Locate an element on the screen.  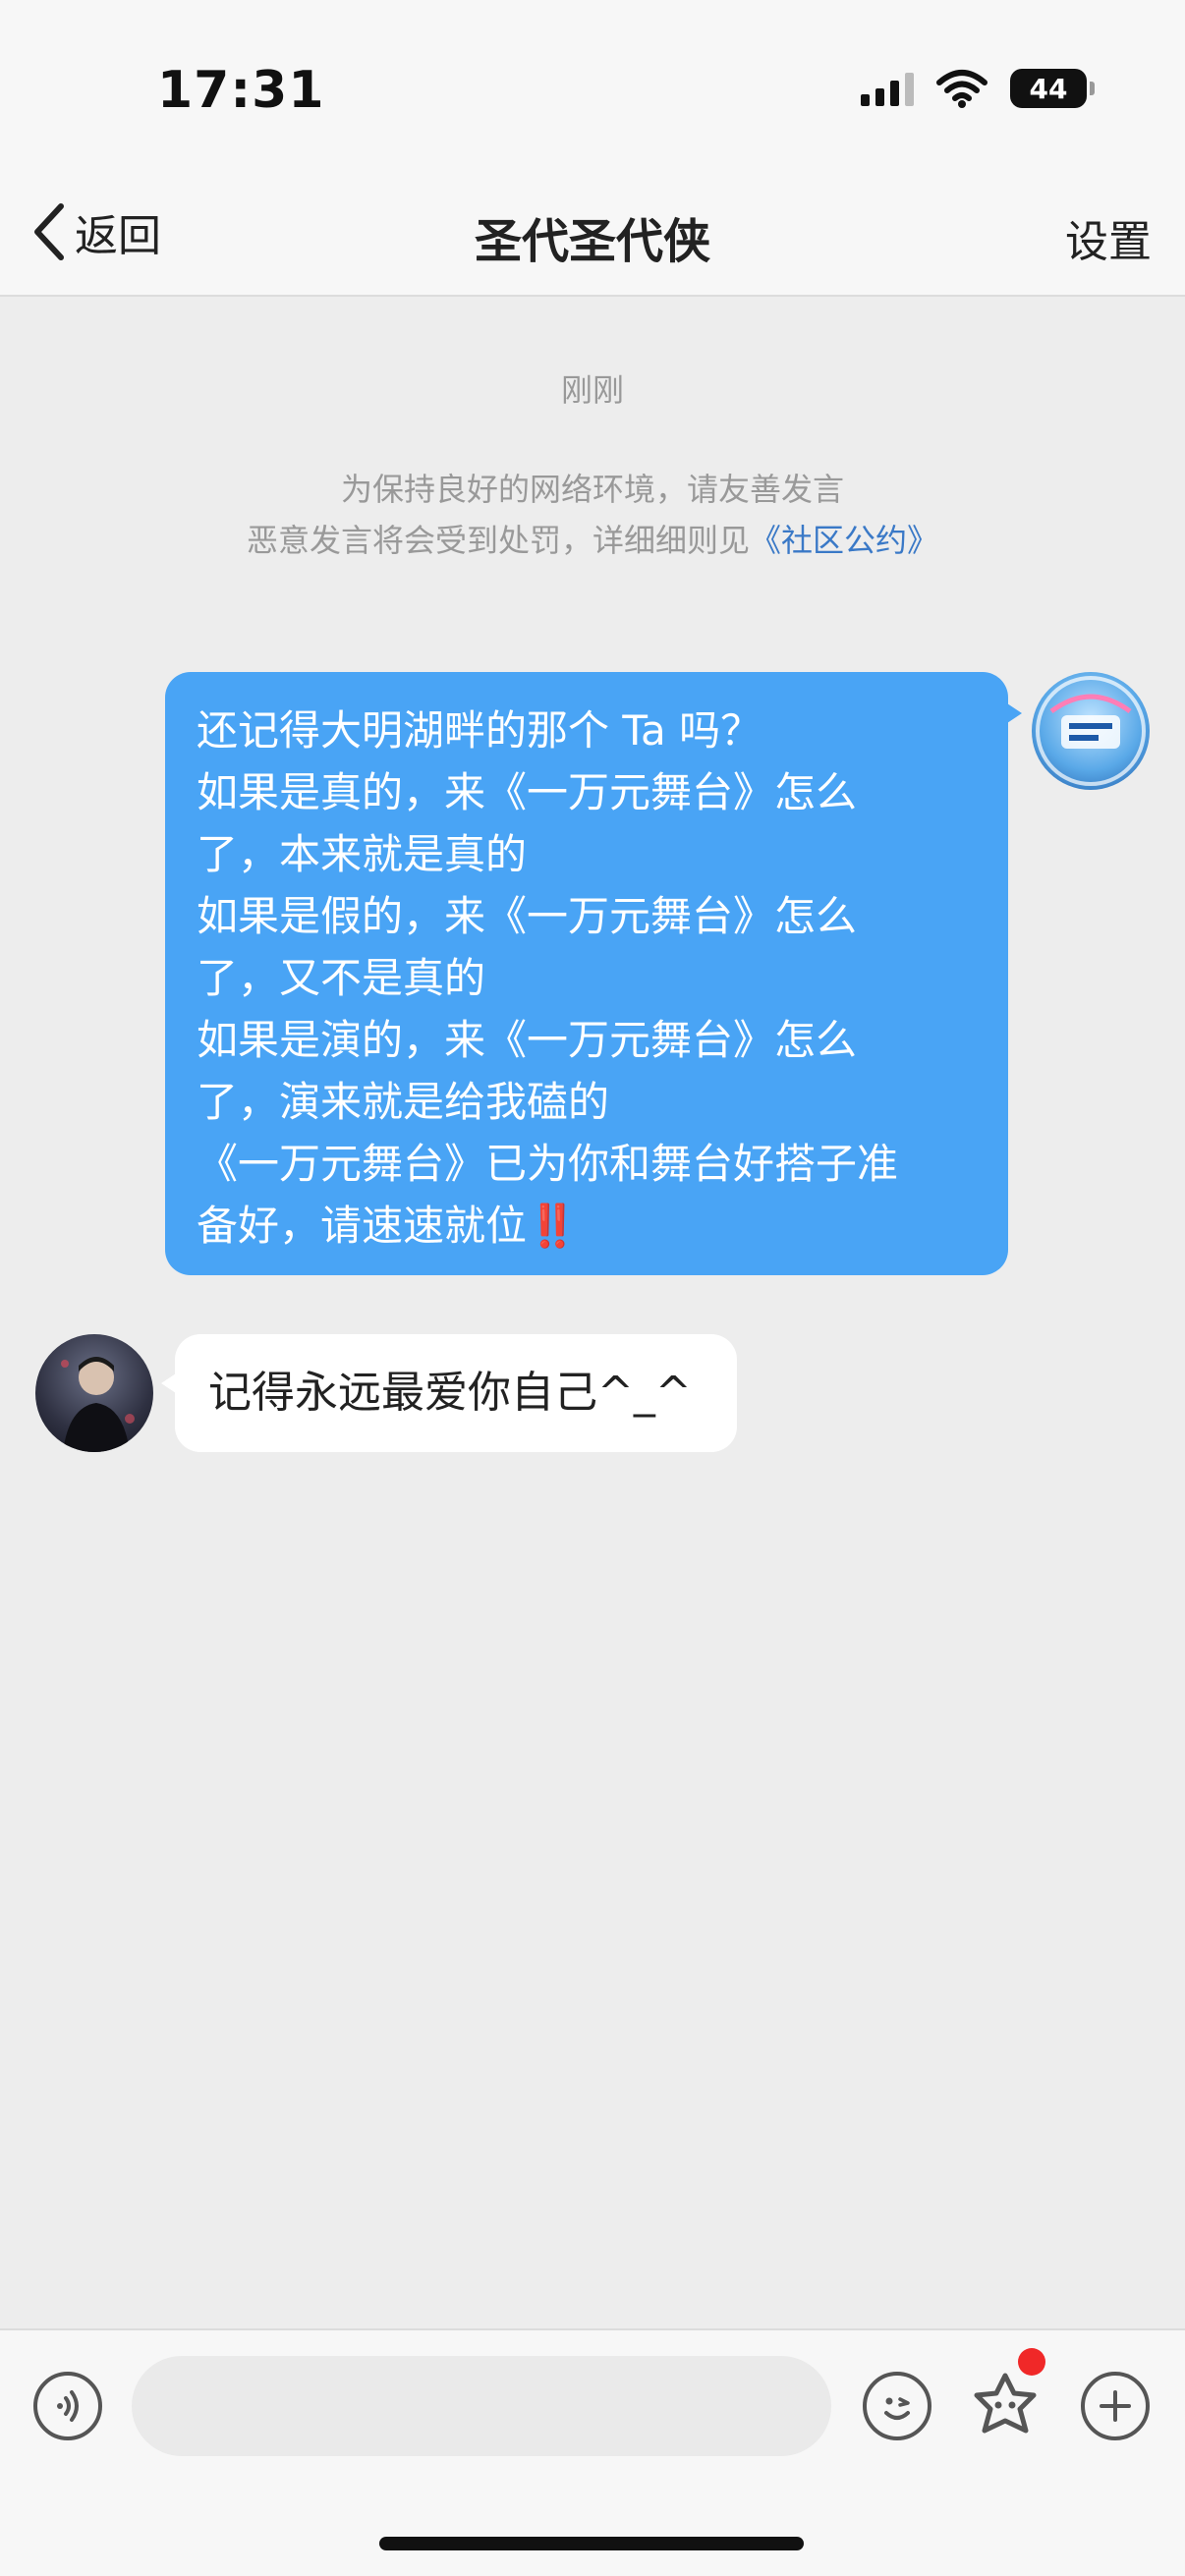
contact-avatar is located at coordinates (94, 1393).